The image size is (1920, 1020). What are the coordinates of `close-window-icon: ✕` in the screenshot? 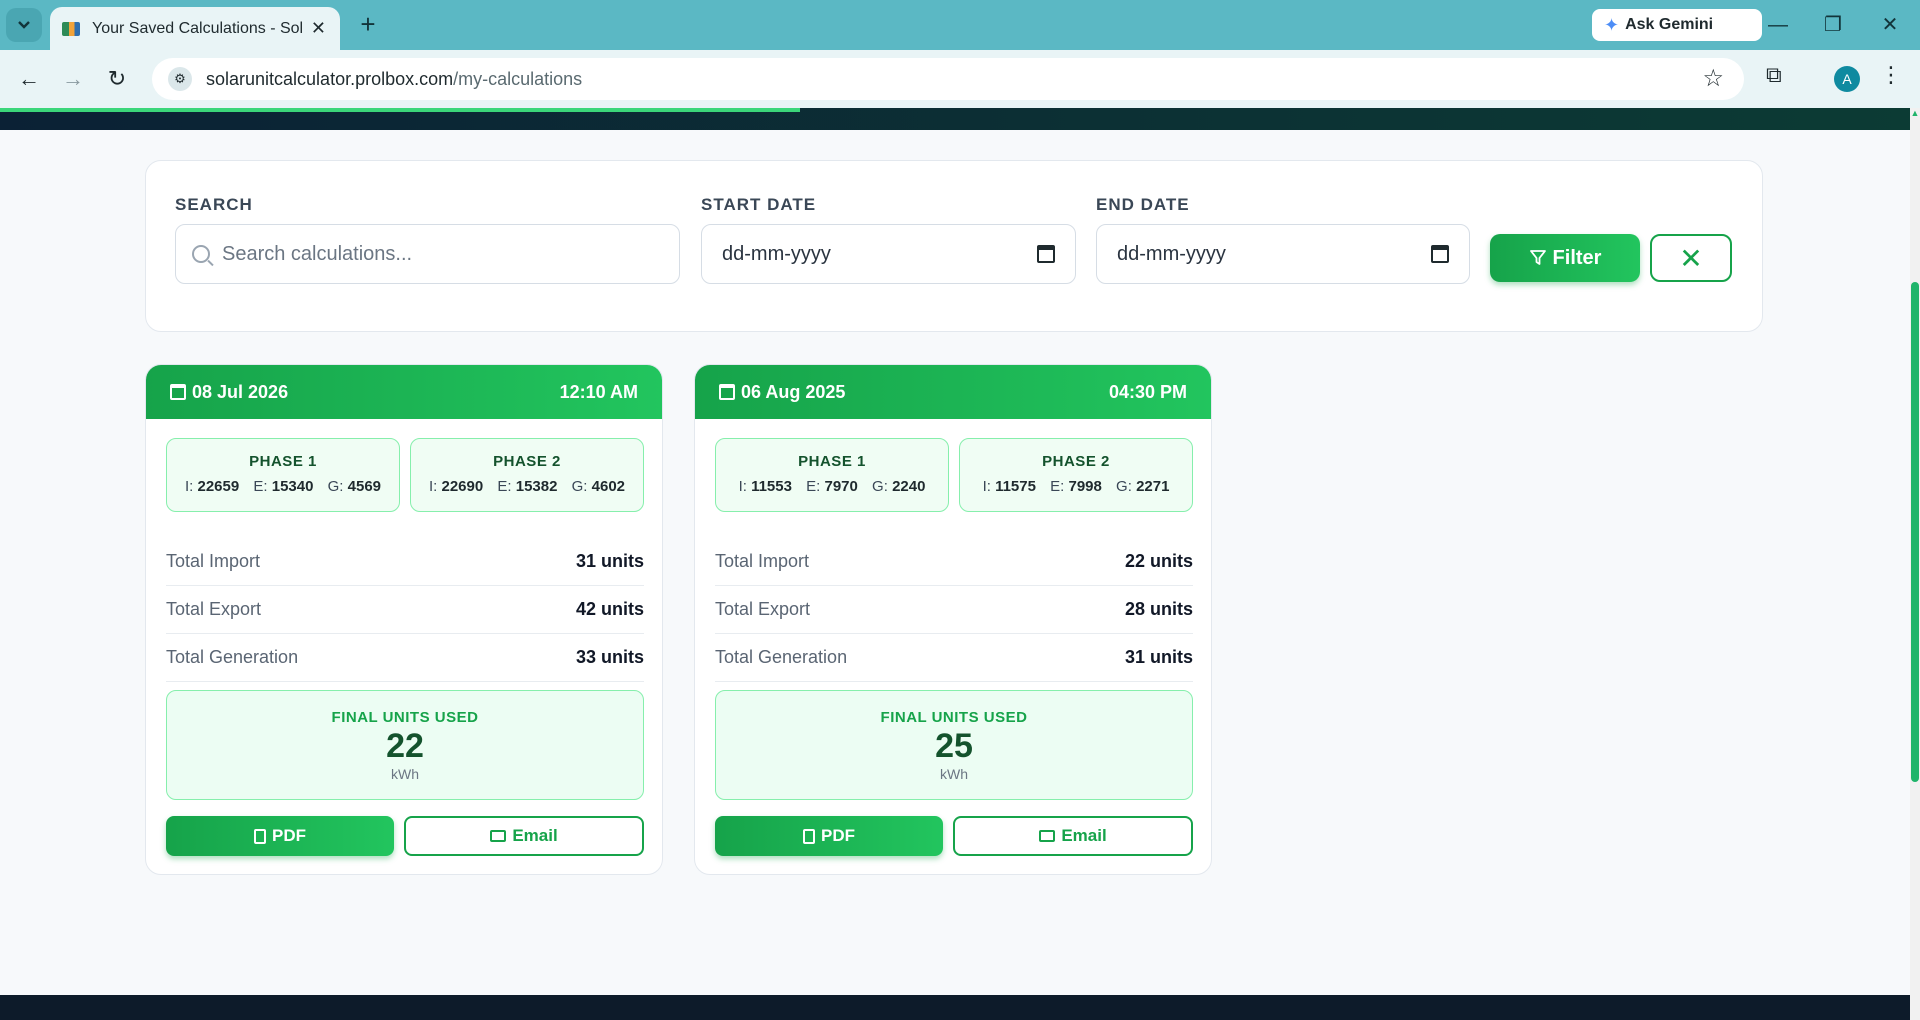 It's located at (1890, 25).